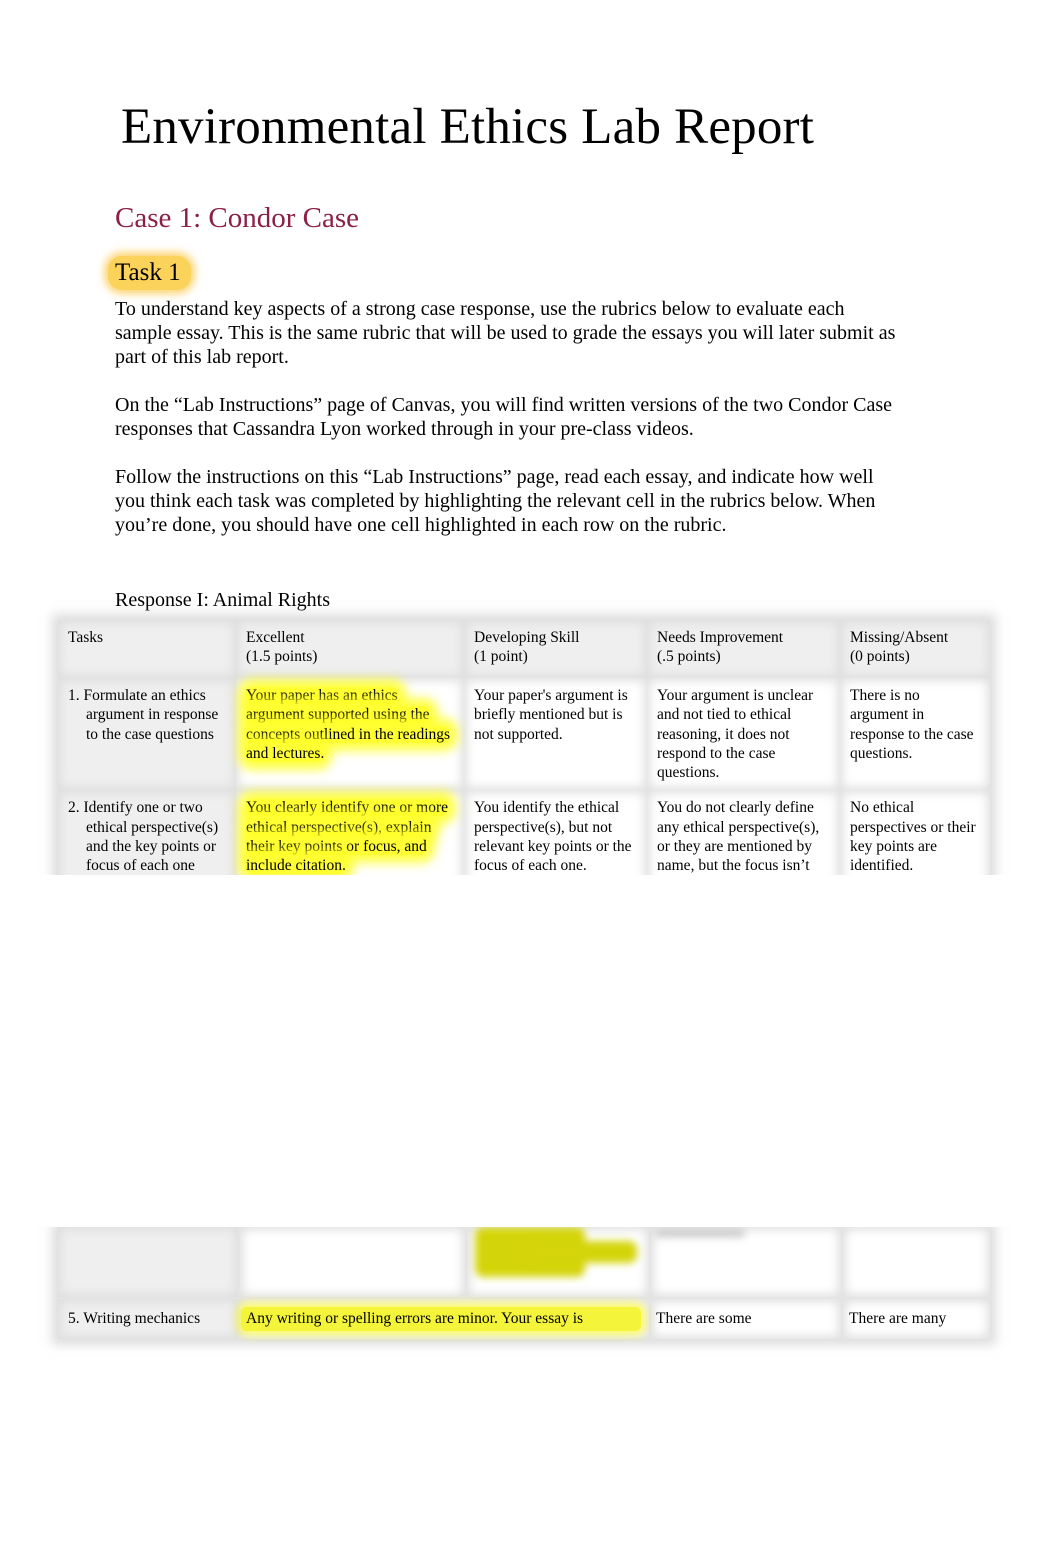 The width and height of the screenshot is (1062, 1561). Describe the element at coordinates (899, 637) in the screenshot. I see `header-label: Missing/Absent` at that location.